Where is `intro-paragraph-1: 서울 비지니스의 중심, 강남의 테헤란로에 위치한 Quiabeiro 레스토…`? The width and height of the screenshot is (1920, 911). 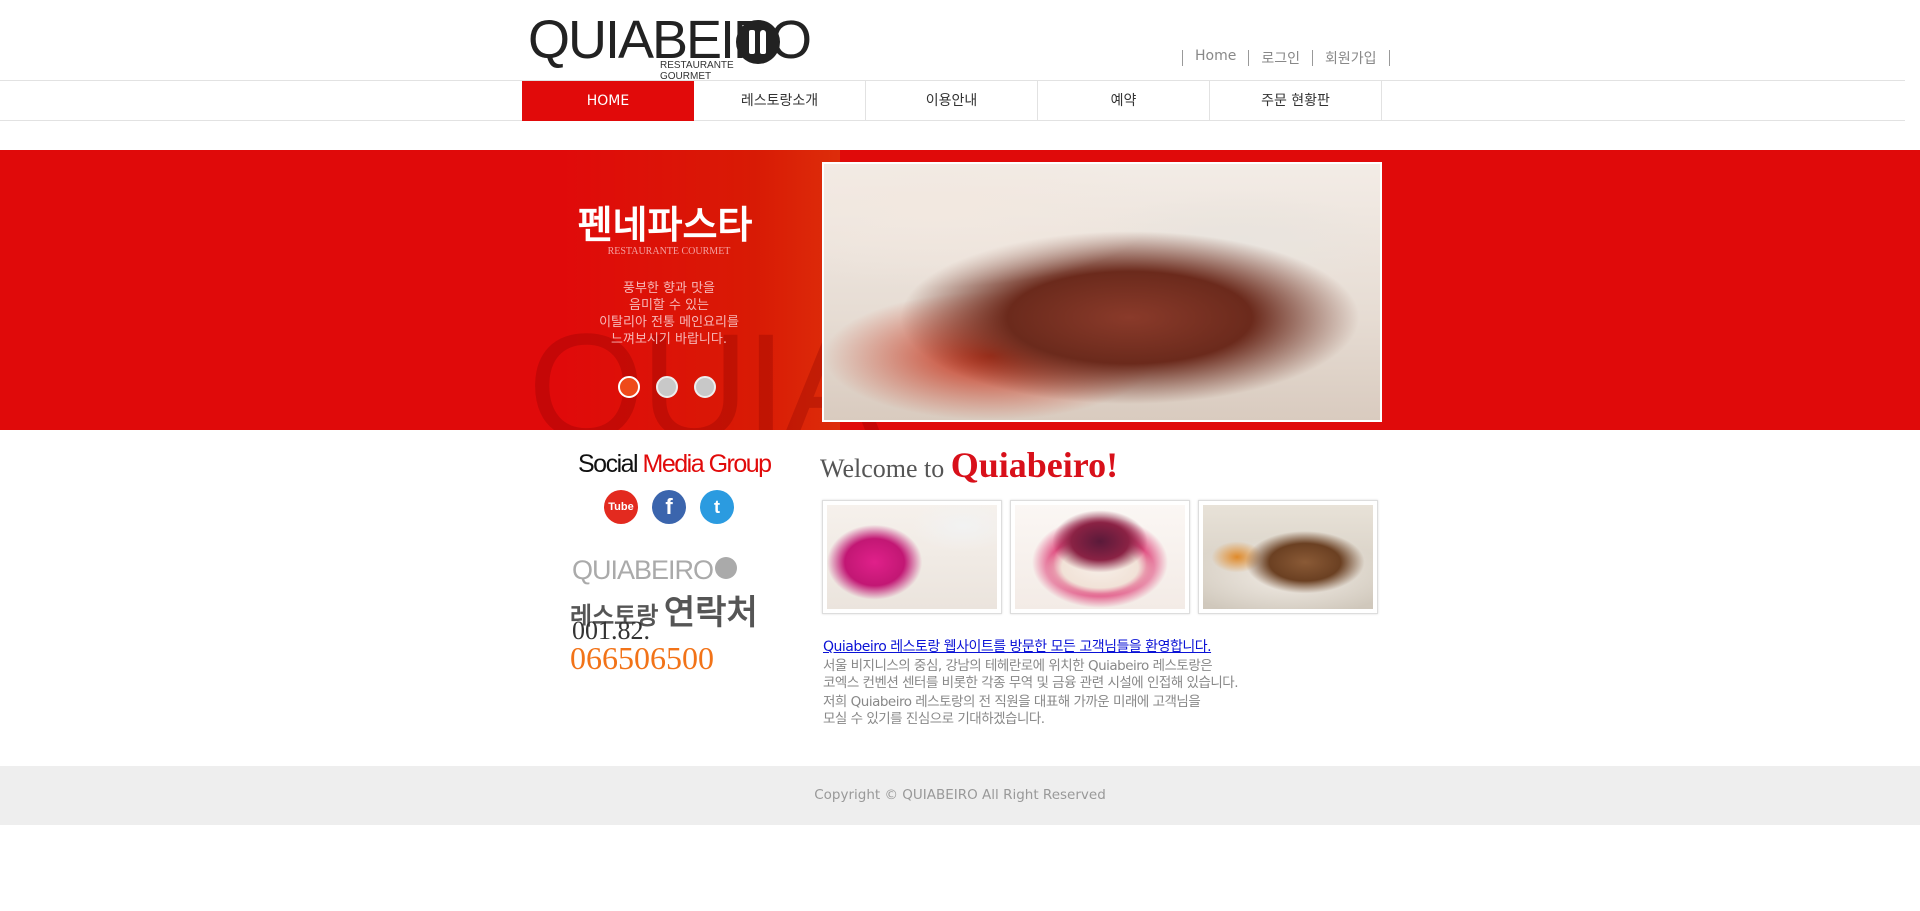
intro-paragraph-1: 서울 비지니스의 중심, 강남의 테헤란로에 위치한 Quiabeiro 레스토… is located at coordinates (1083, 675).